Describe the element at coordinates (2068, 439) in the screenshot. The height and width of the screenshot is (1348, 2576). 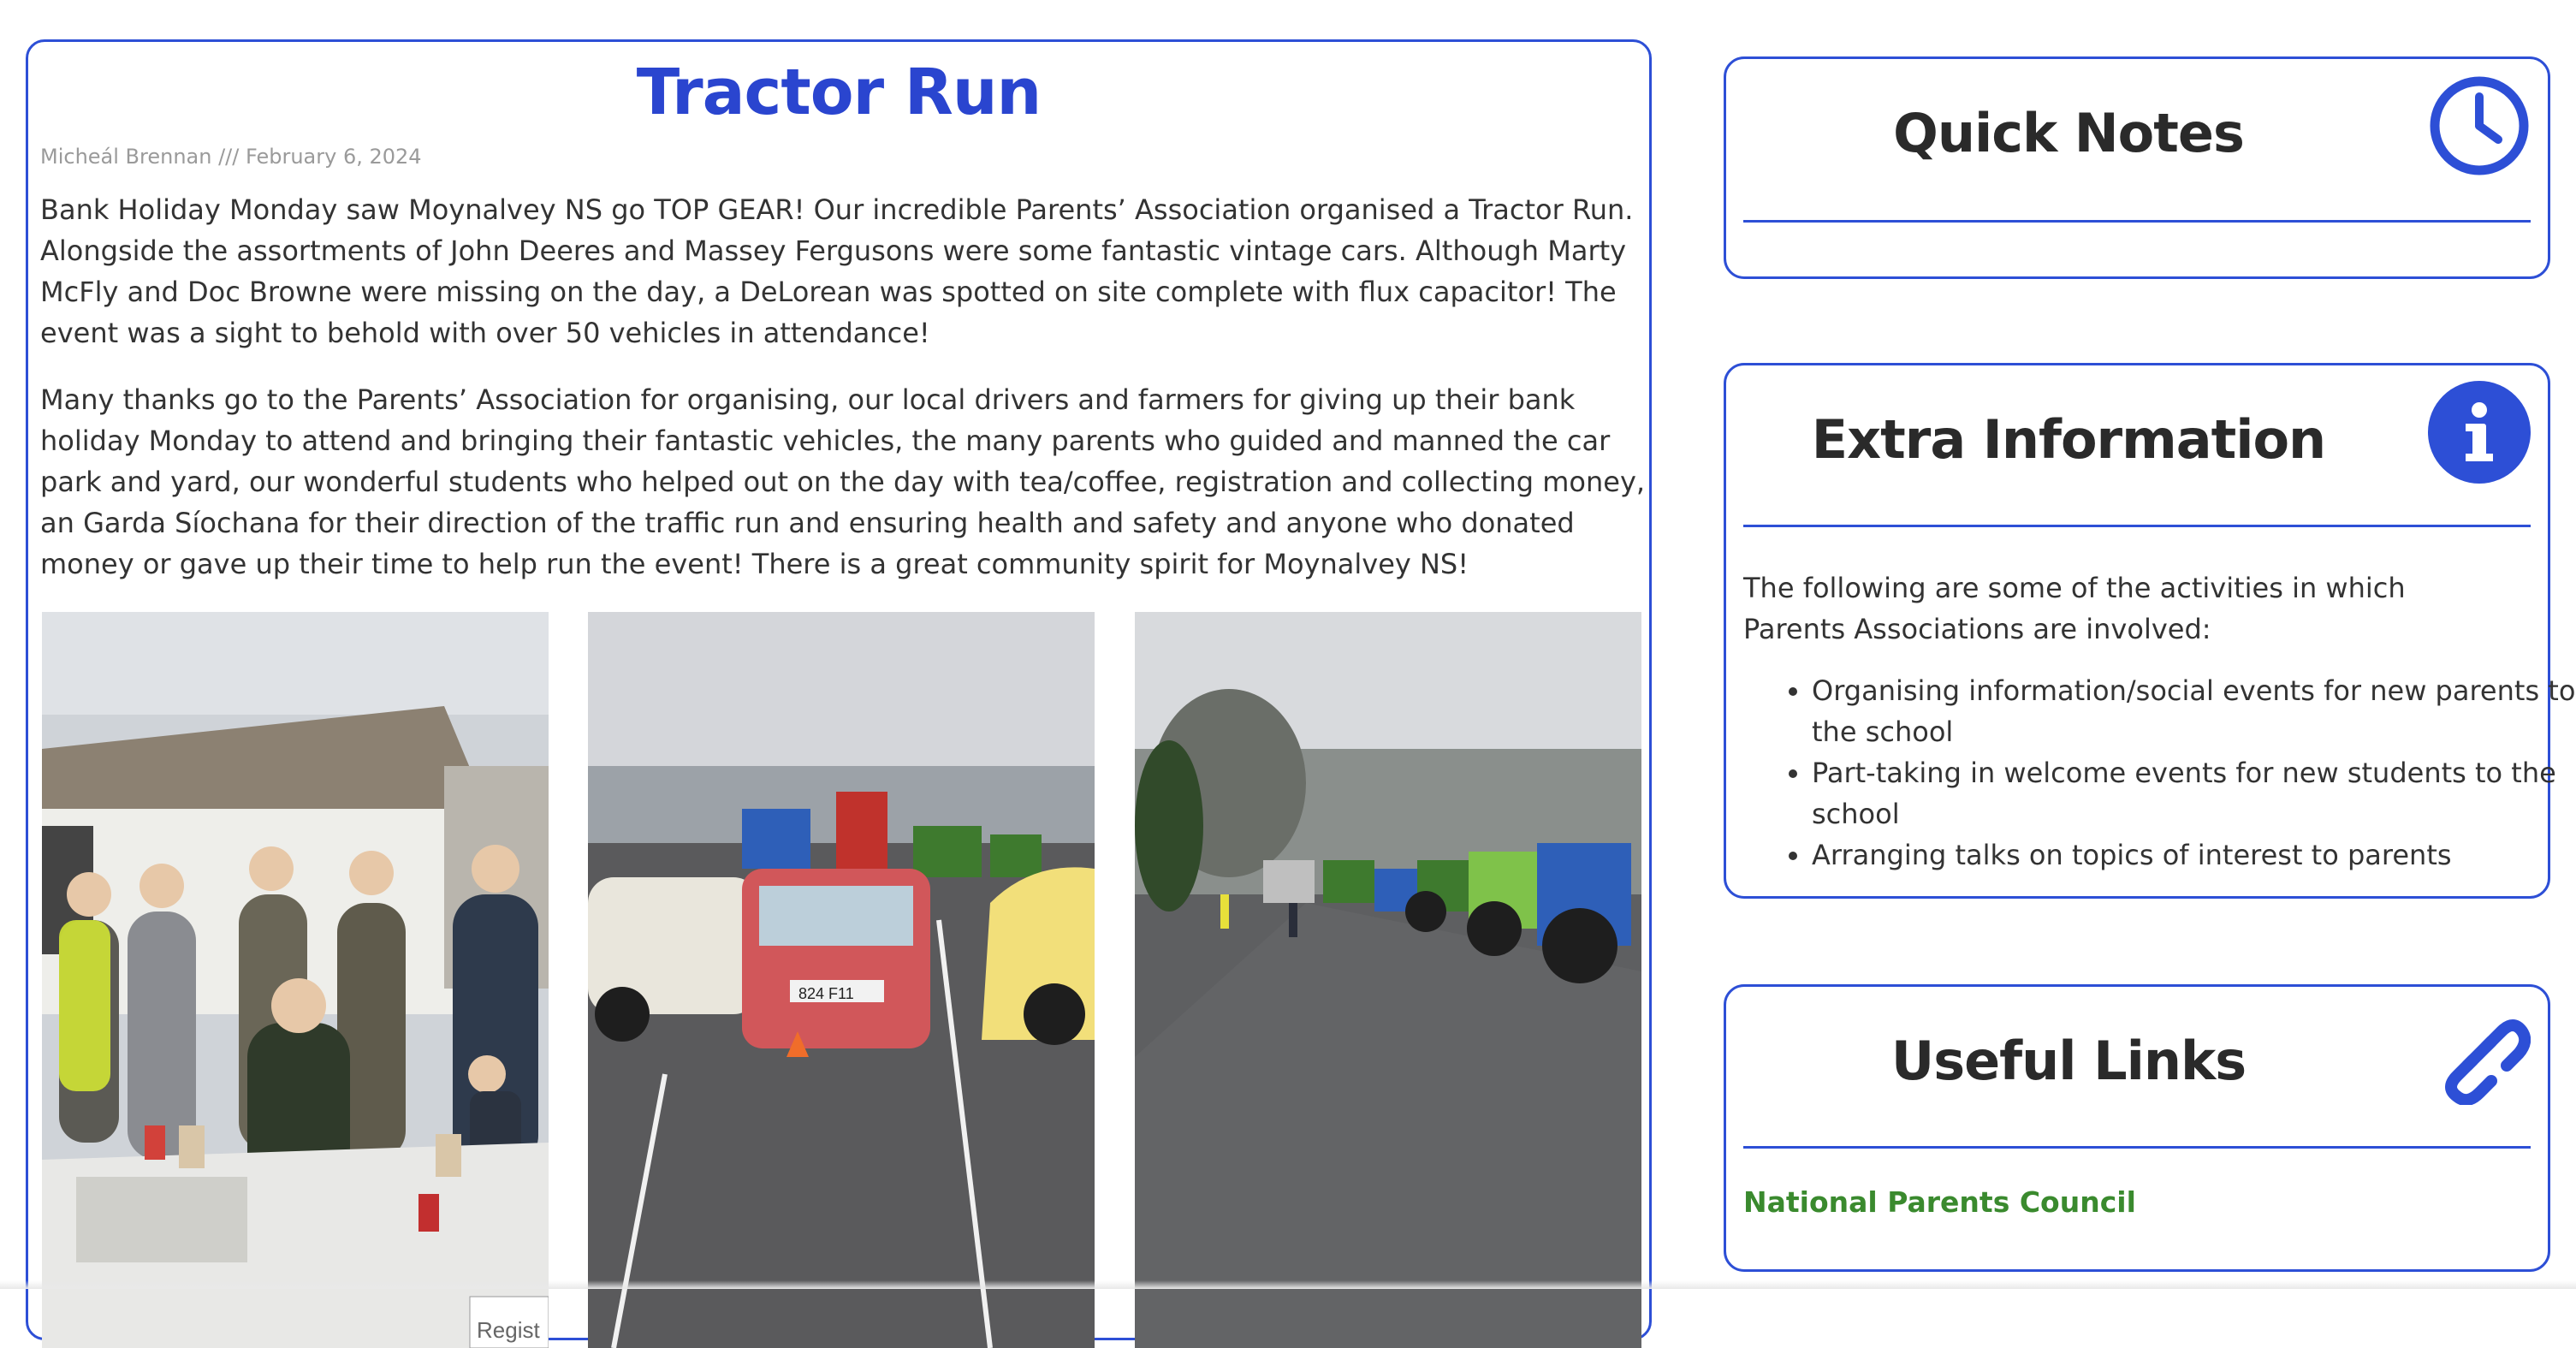
I see `widget-title: Extra Information` at that location.